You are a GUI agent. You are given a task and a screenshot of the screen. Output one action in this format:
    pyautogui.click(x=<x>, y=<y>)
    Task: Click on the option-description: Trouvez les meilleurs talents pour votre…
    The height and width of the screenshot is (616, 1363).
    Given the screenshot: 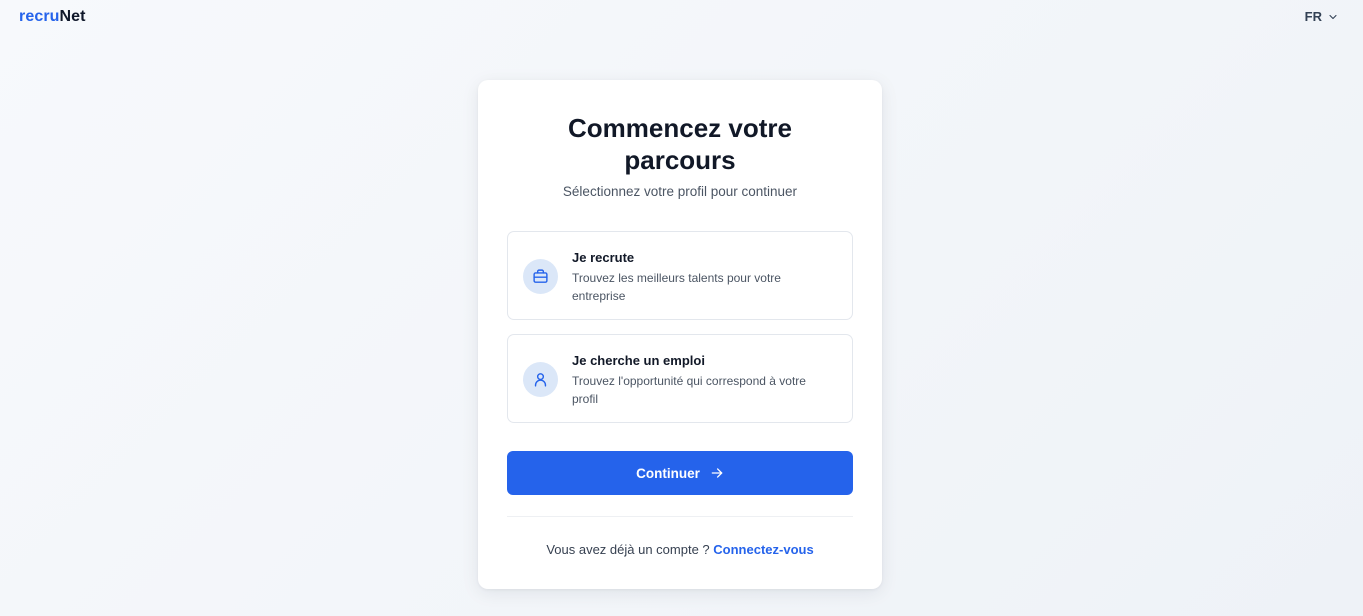 What is the action you would take?
    pyautogui.click(x=676, y=287)
    